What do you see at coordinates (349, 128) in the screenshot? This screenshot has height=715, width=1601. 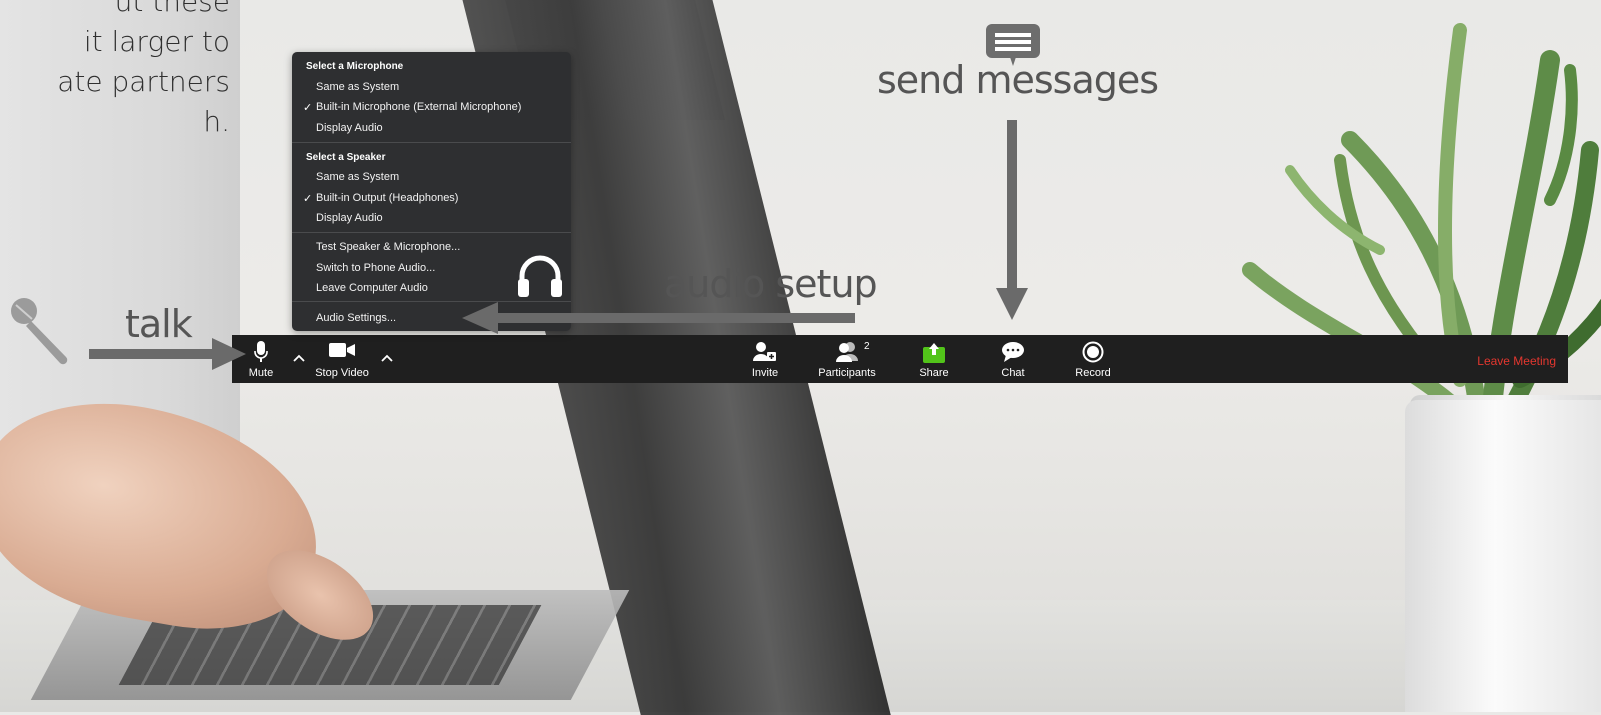 I see `menu-item-mic-display-audio: Display Audio` at bounding box center [349, 128].